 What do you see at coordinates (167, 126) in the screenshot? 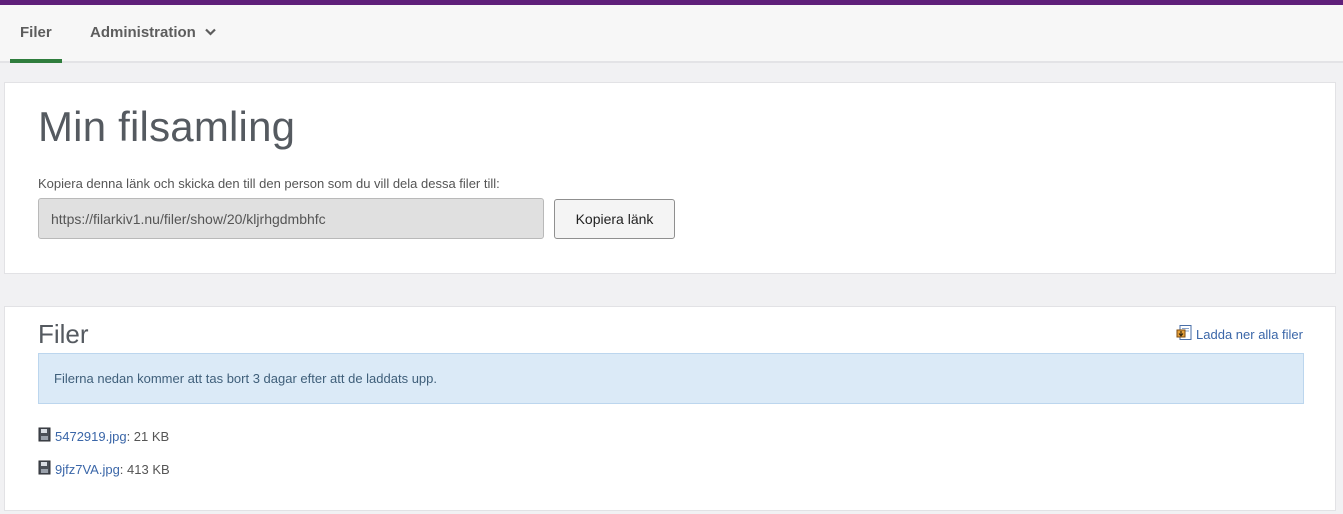
I see `page-title: Min filsamling` at bounding box center [167, 126].